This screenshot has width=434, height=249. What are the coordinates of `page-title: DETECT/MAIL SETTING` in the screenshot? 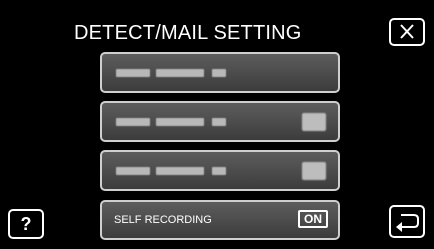 It's located at (188, 33).